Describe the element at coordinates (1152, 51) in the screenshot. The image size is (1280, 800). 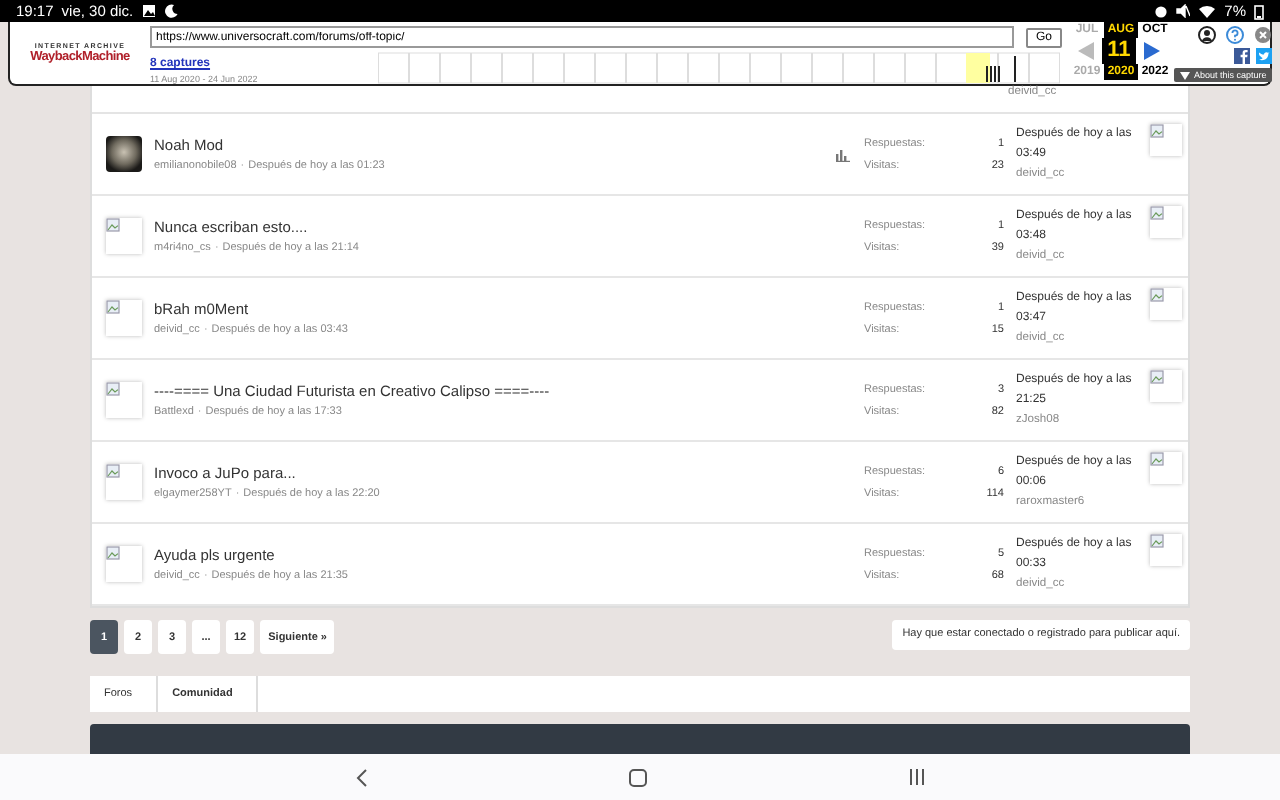
I see `next-arrow-icon` at that location.